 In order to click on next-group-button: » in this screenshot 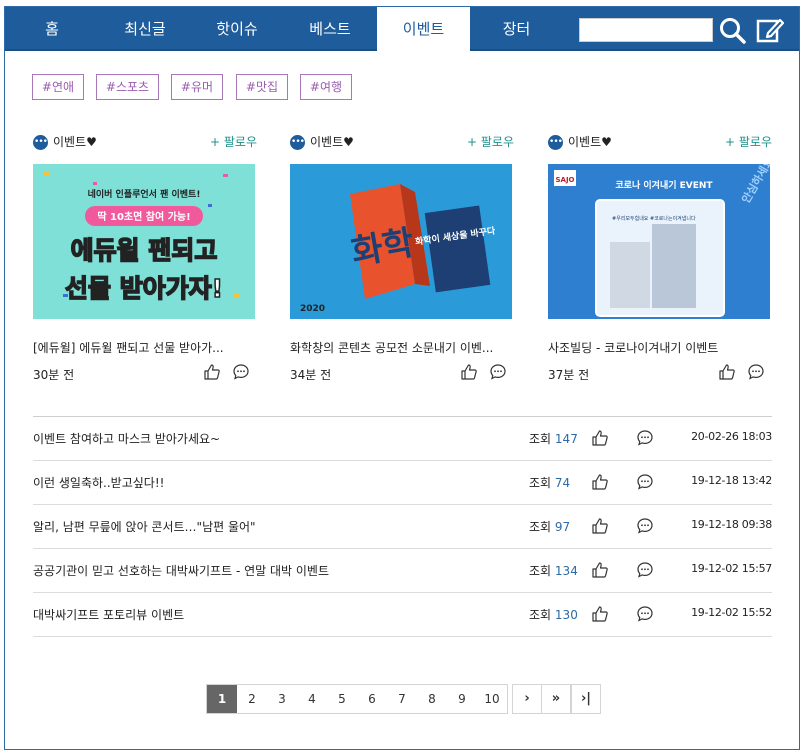, I will do `click(556, 699)`.